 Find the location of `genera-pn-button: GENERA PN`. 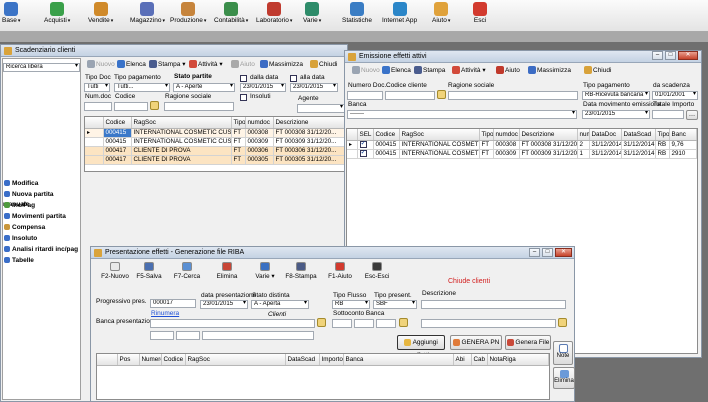

genera-pn-button: GENERA PN is located at coordinates (476, 342).